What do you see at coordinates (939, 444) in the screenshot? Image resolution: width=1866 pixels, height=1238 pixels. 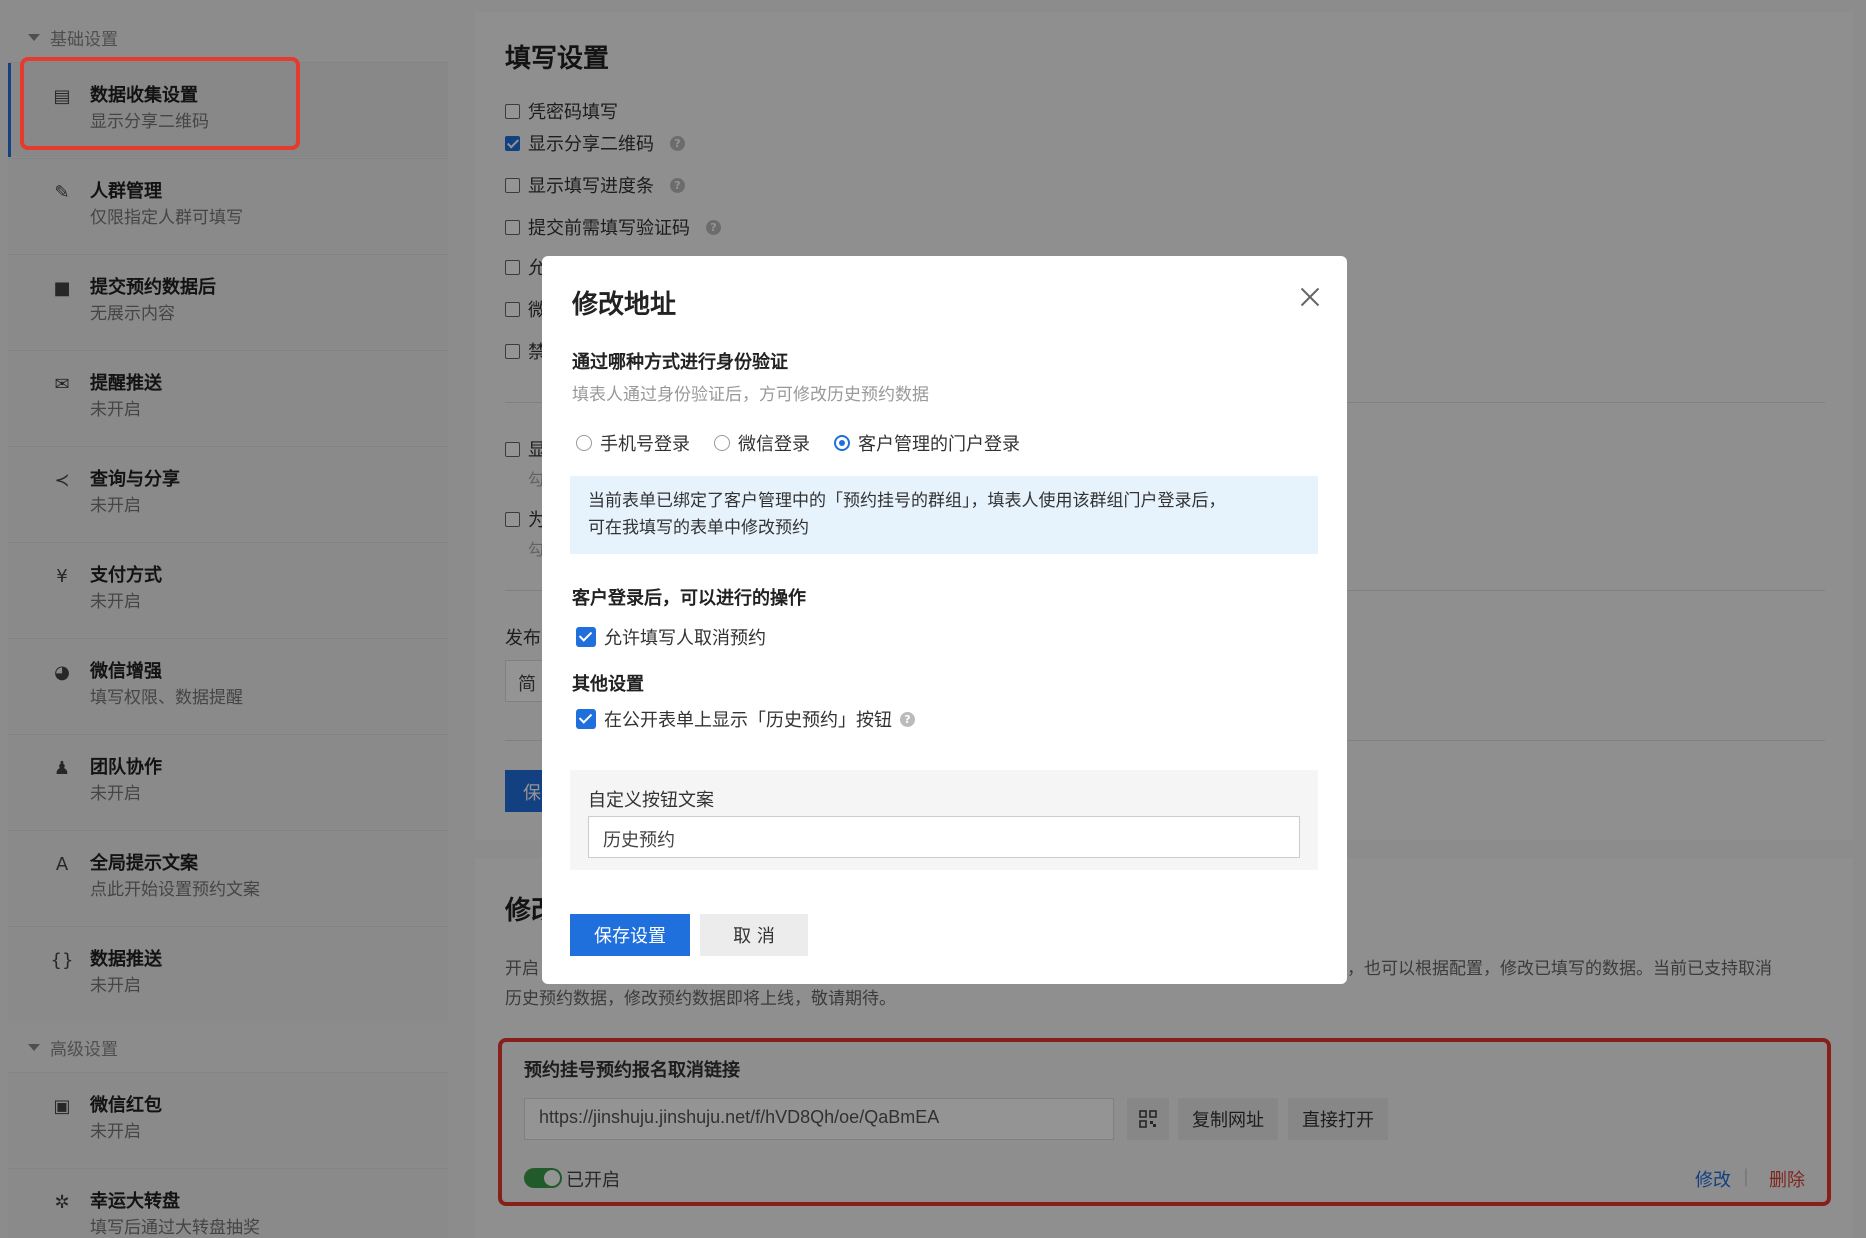 I see `radio-label: 客户管理的门户登录` at bounding box center [939, 444].